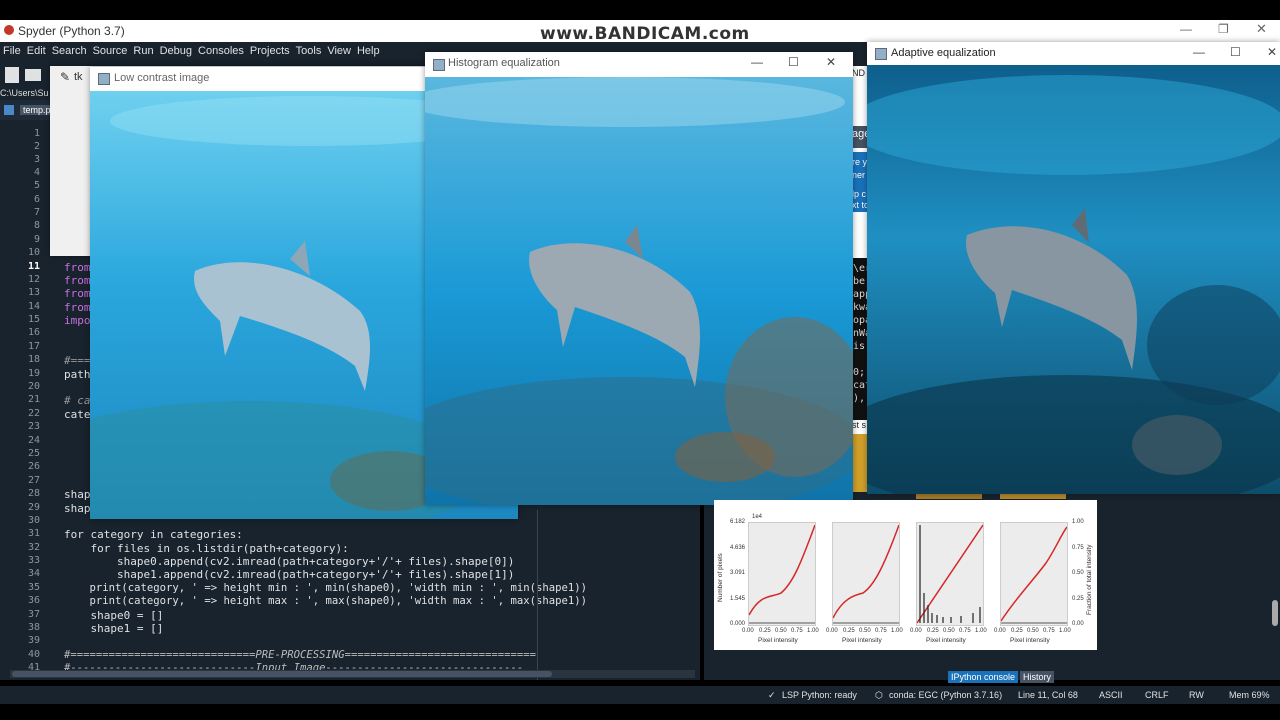  What do you see at coordinates (37, 110) in the screenshot?
I see `file-tab: temp.p` at bounding box center [37, 110].